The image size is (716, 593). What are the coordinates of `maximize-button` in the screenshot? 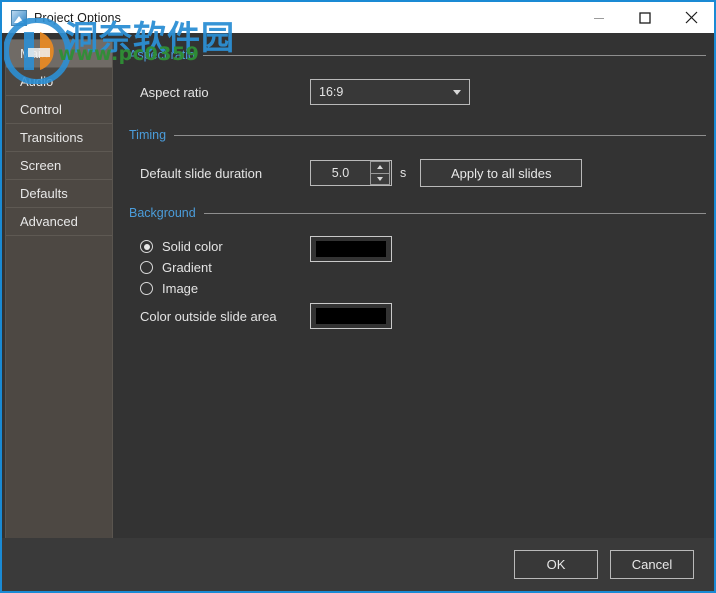 It's located at (645, 17).